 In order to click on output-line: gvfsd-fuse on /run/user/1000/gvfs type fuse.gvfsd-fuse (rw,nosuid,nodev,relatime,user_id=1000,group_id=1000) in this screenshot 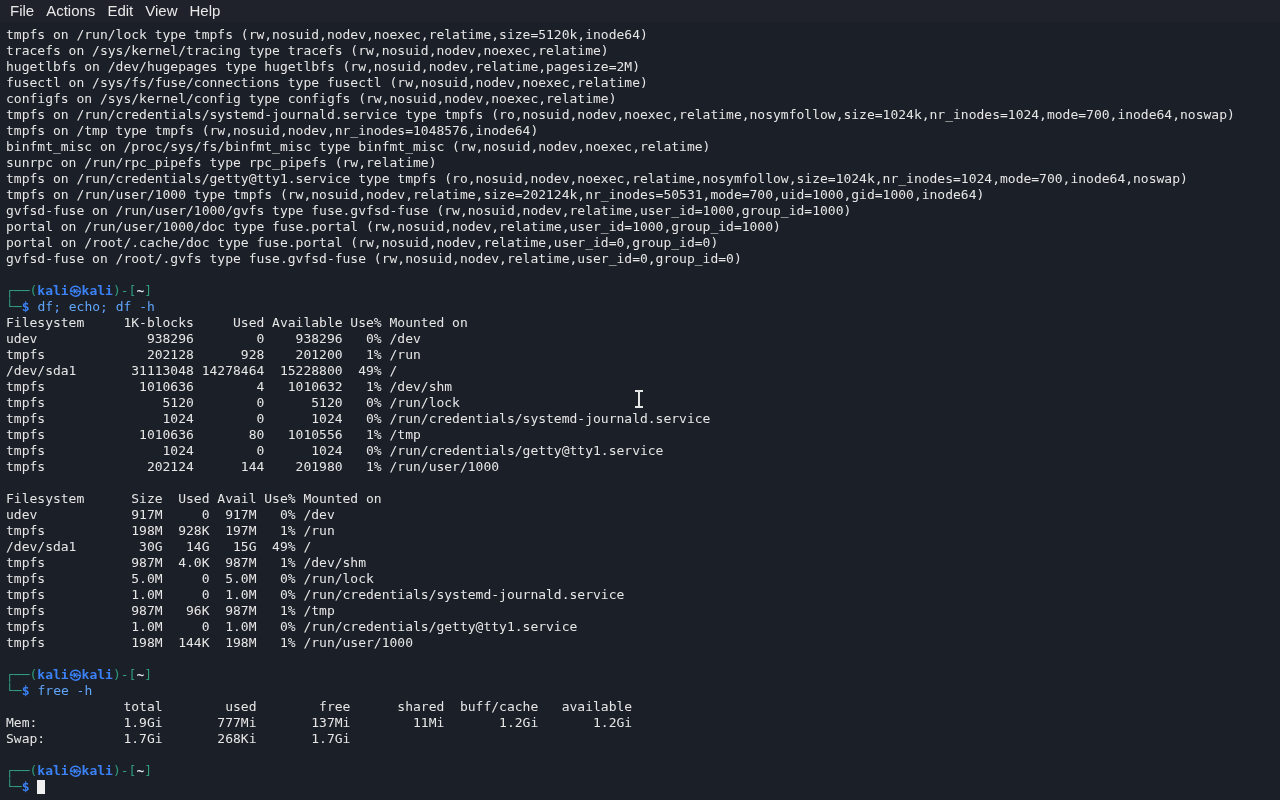, I will do `click(429, 211)`.